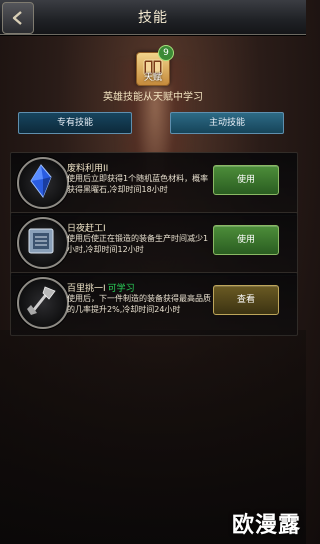  Describe the element at coordinates (43, 303) in the screenshot. I see `axe-icon` at that location.